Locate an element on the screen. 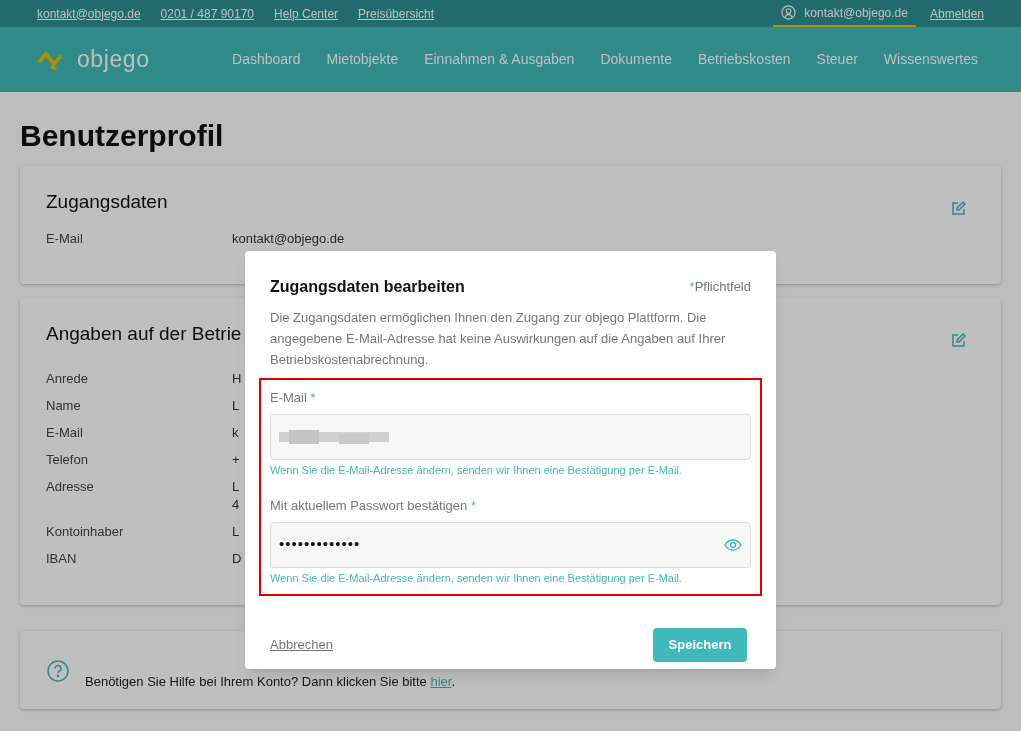 Image resolution: width=1021 pixels, height=731 pixels. nav-item: Einnahmen & Ausgaben is located at coordinates (499, 59).